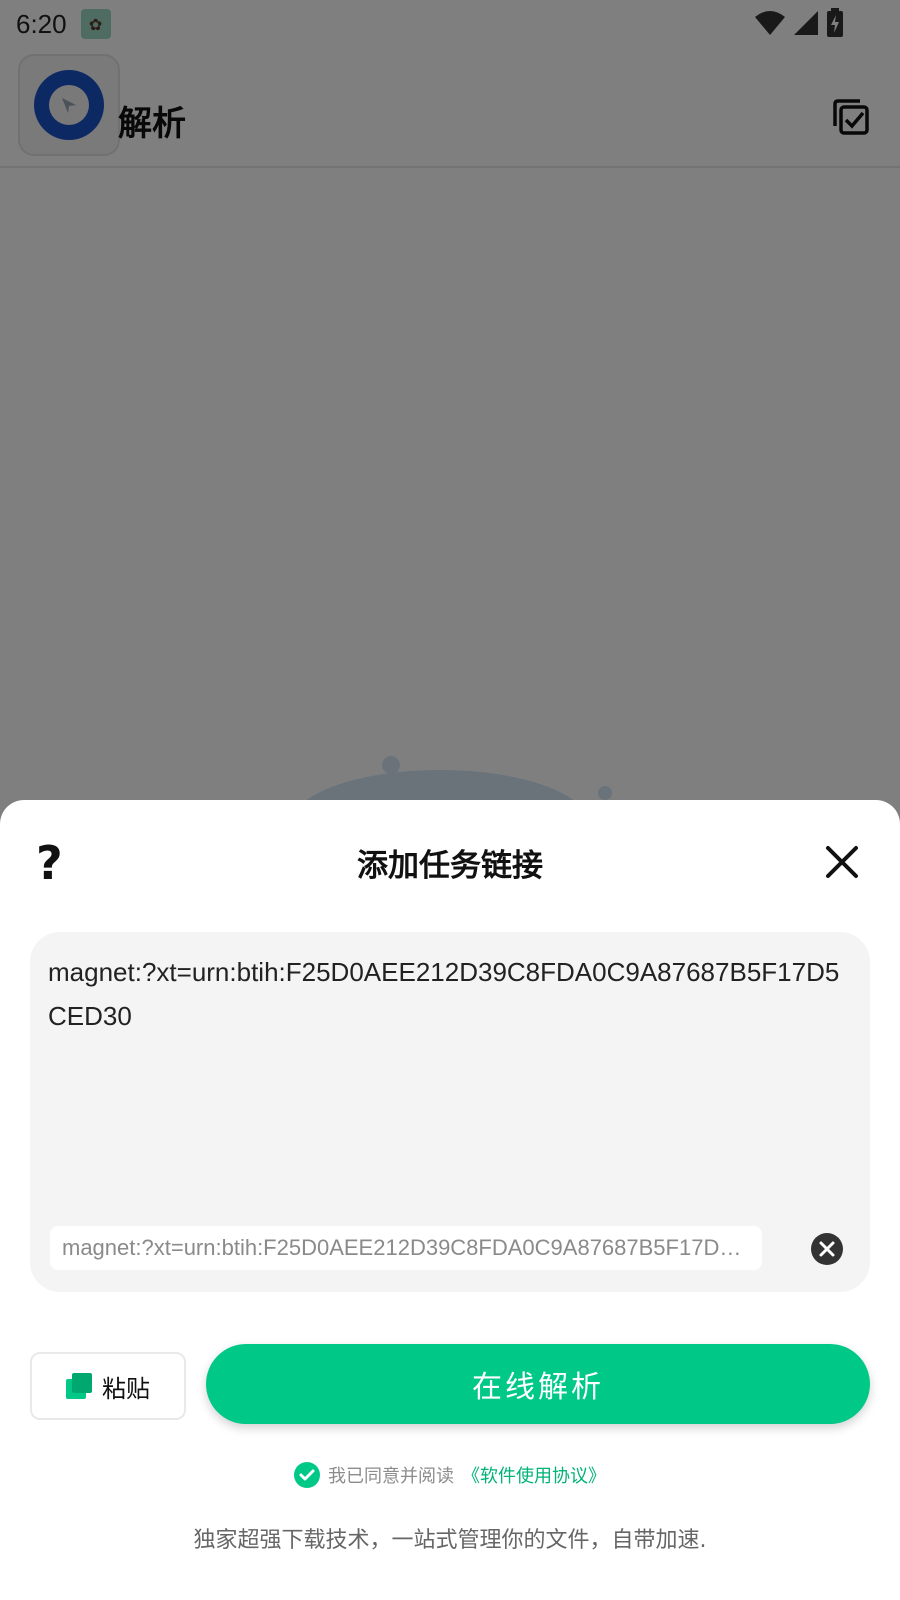 This screenshot has height=1600, width=900. What do you see at coordinates (126, 1388) in the screenshot?
I see `paste-label: 粘贴` at bounding box center [126, 1388].